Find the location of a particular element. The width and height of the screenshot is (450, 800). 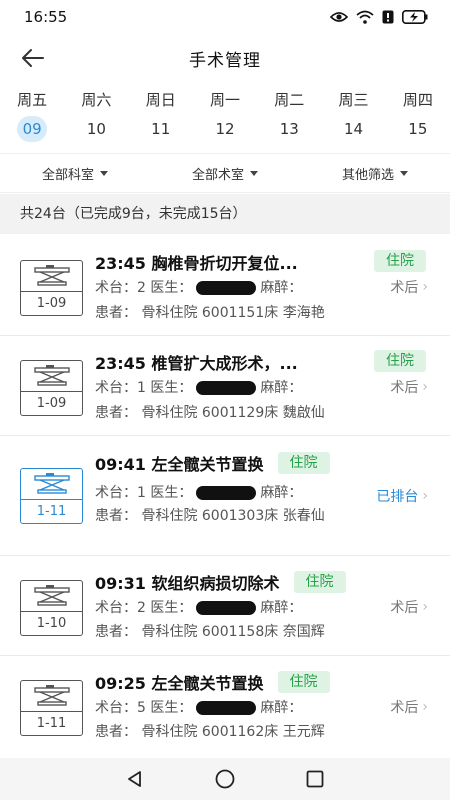

surgery-status: 已排台 › is located at coordinates (402, 496).